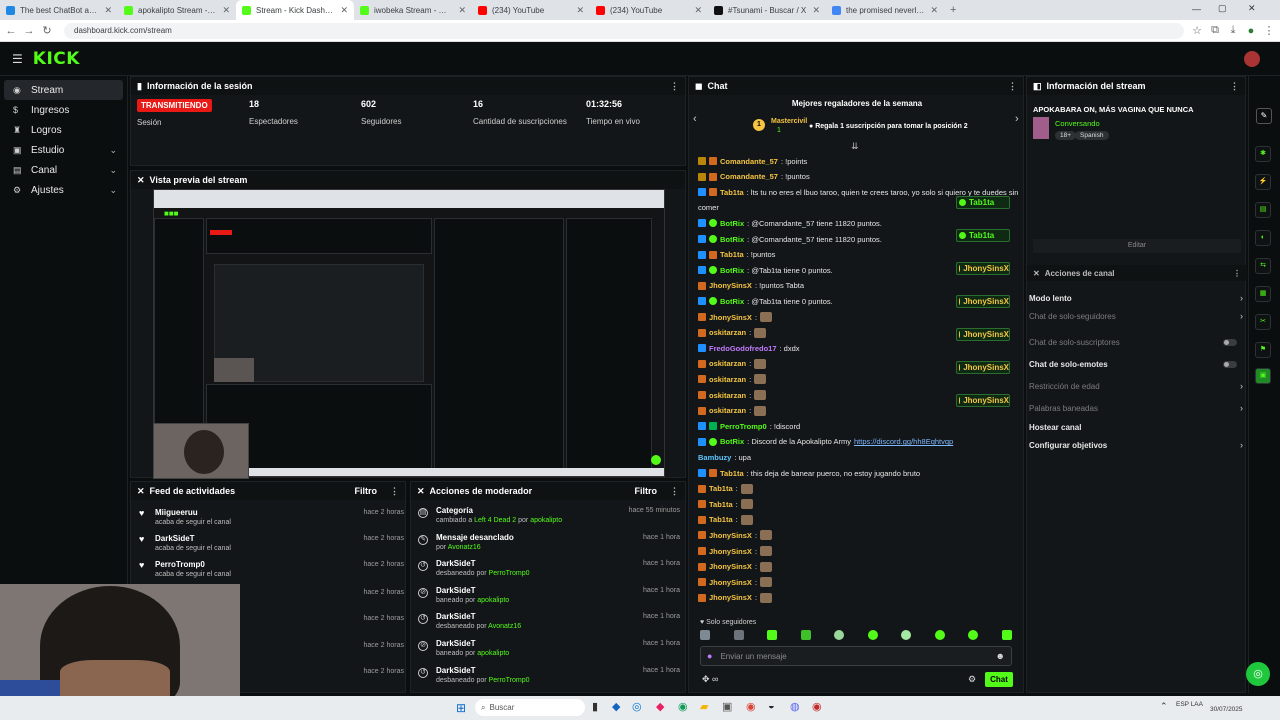  What do you see at coordinates (63, 150) in the screenshot?
I see `sidebar-item-estudio: ▣ Estudio ⌄` at bounding box center [63, 150].